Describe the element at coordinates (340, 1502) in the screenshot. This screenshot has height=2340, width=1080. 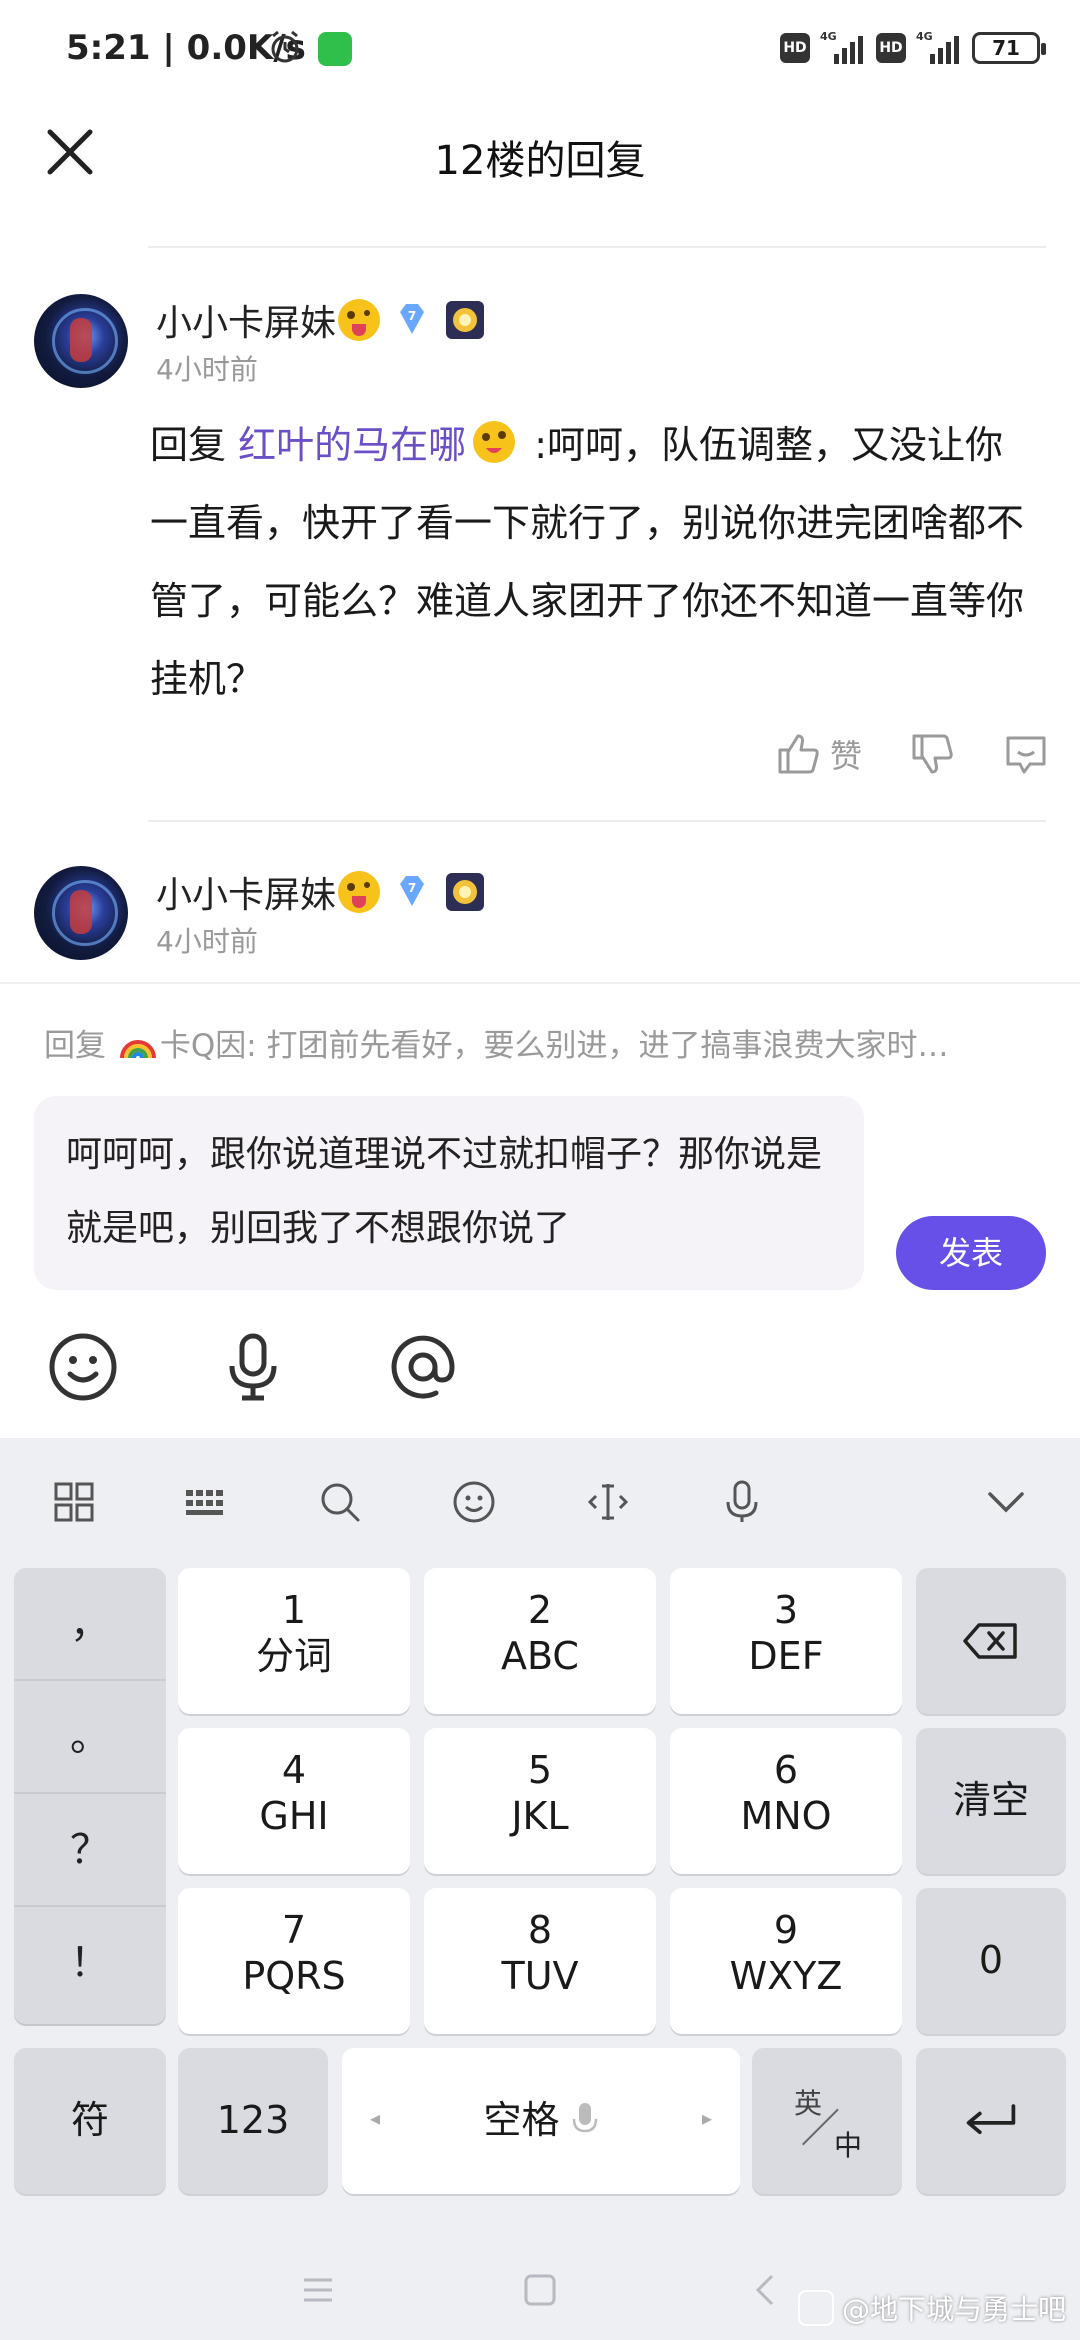
I see `search-icon` at that location.